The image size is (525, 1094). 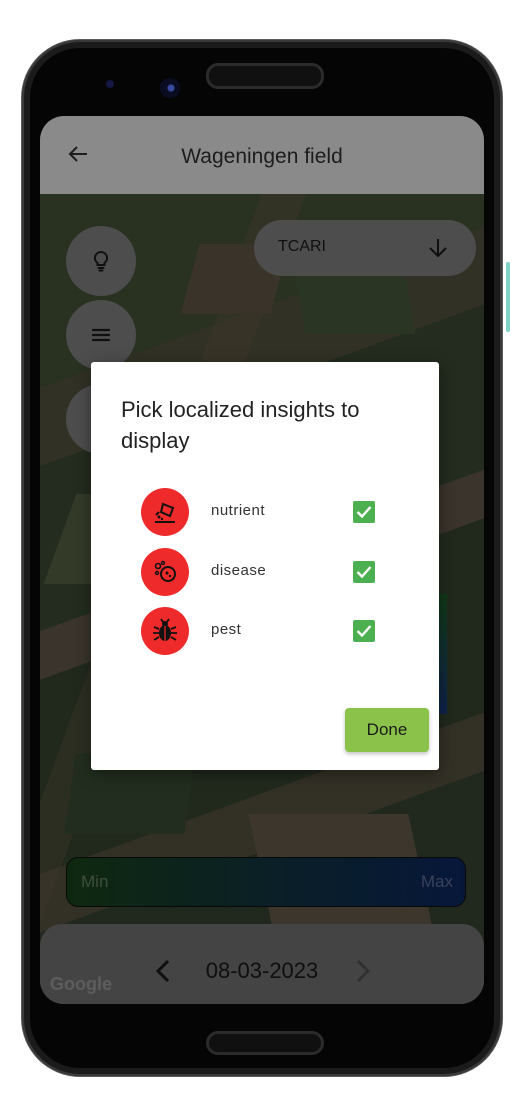 I want to click on earpiece-speaker, so click(x=265, y=76).